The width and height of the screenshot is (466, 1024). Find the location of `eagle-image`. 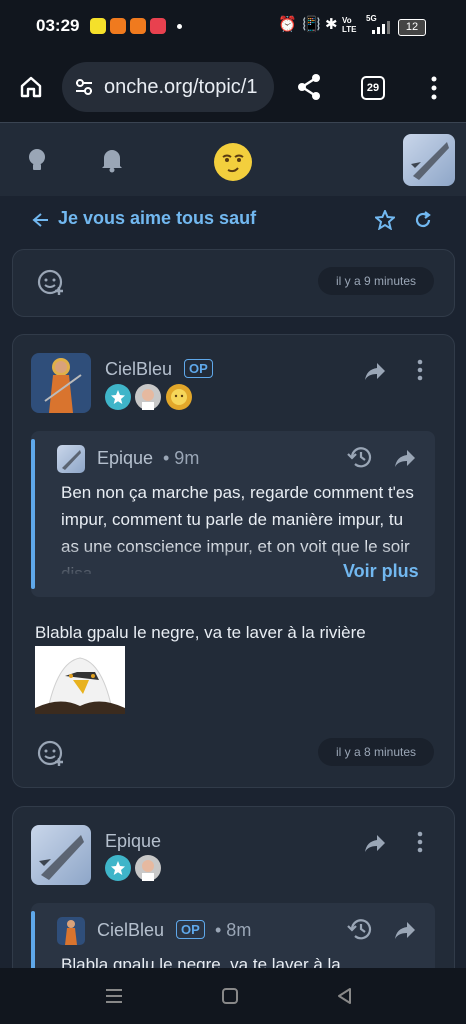

eagle-image is located at coordinates (80, 680).